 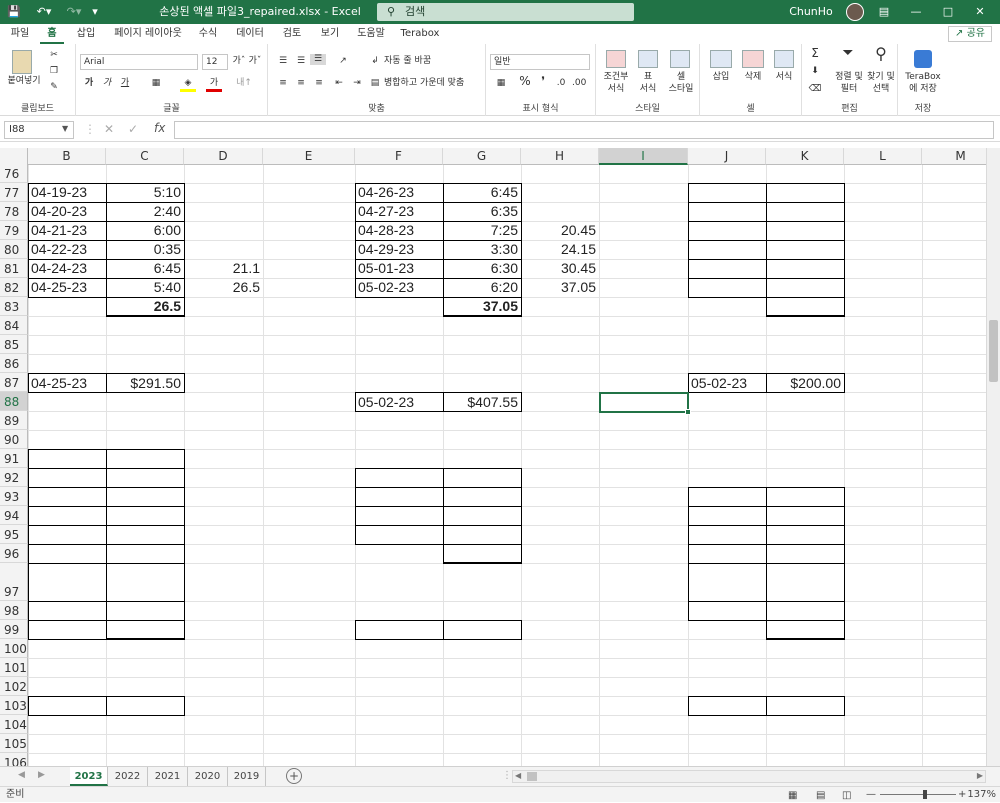 I want to click on tab-view: 보기, so click(x=330, y=34).